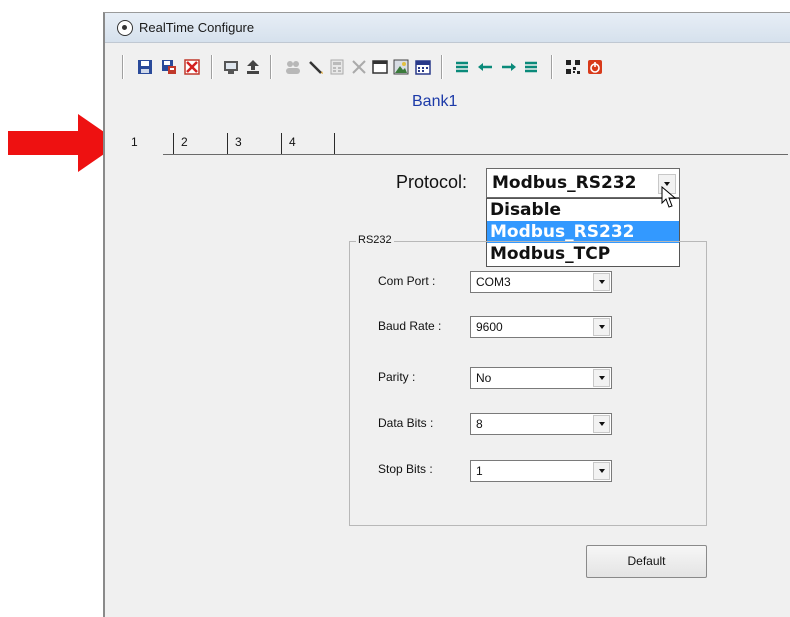  Describe the element at coordinates (479, 424) in the screenshot. I see `data-bits-value: 8` at that location.